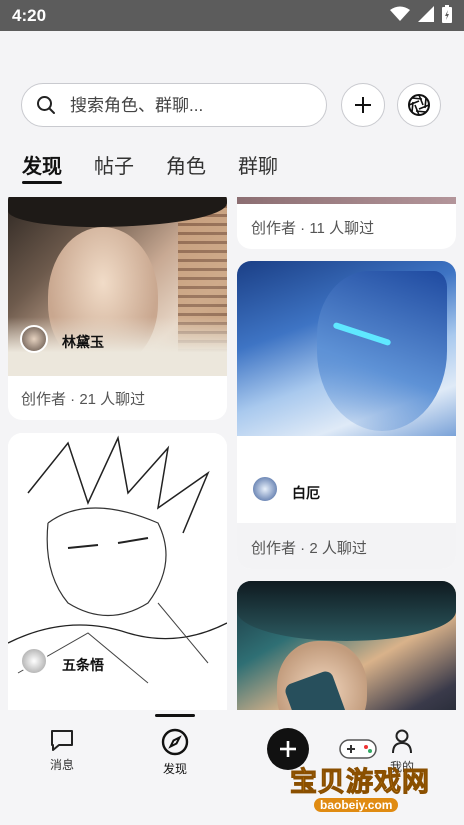  Describe the element at coordinates (61, 765) in the screenshot. I see `nav-messages-label: 消息` at that location.